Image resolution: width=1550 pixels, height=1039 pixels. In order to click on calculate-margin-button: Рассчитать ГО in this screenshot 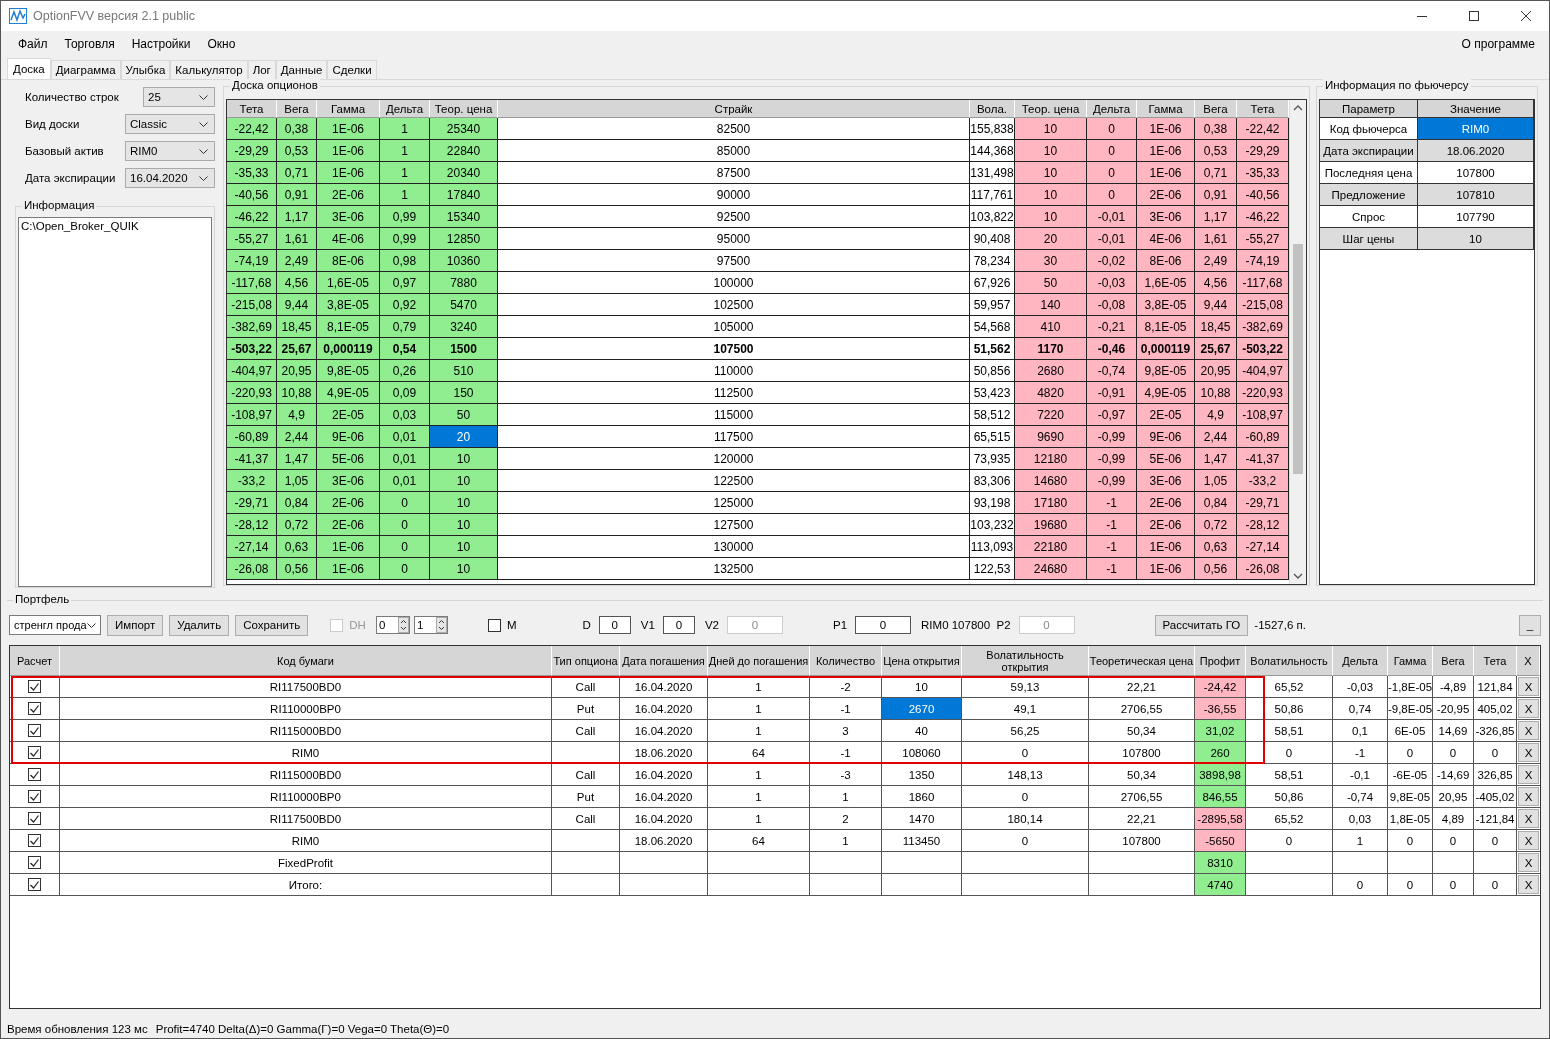, I will do `click(1201, 625)`.